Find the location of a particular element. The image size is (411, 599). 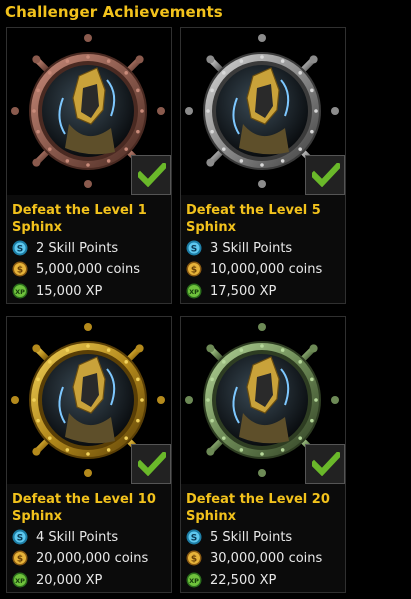

skill-points-label: 5 Skill Points is located at coordinates (251, 537).